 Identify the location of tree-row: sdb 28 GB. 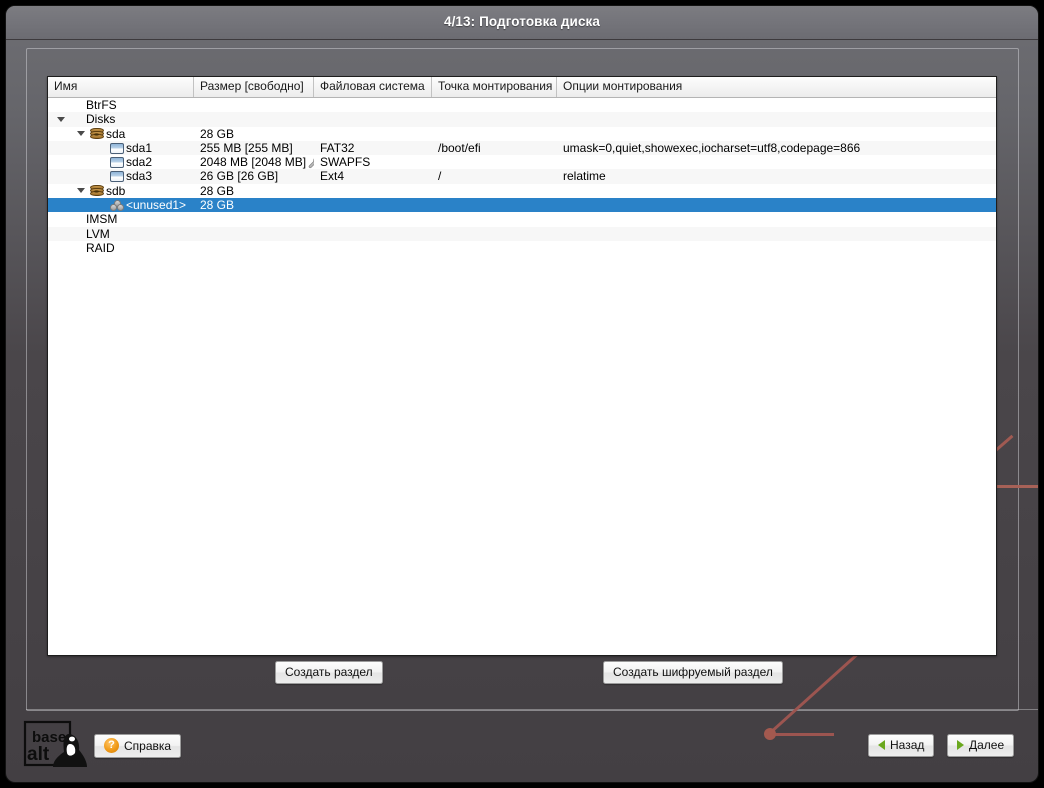
(522, 191).